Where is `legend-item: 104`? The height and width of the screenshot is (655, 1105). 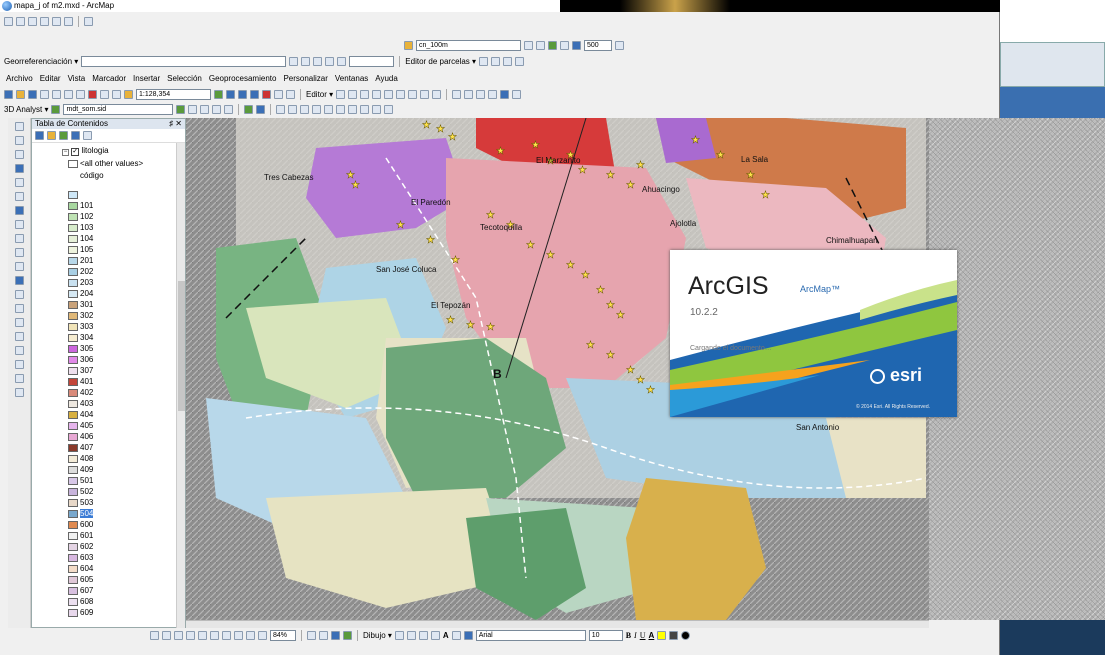 legend-item: 104 is located at coordinates (80, 238).